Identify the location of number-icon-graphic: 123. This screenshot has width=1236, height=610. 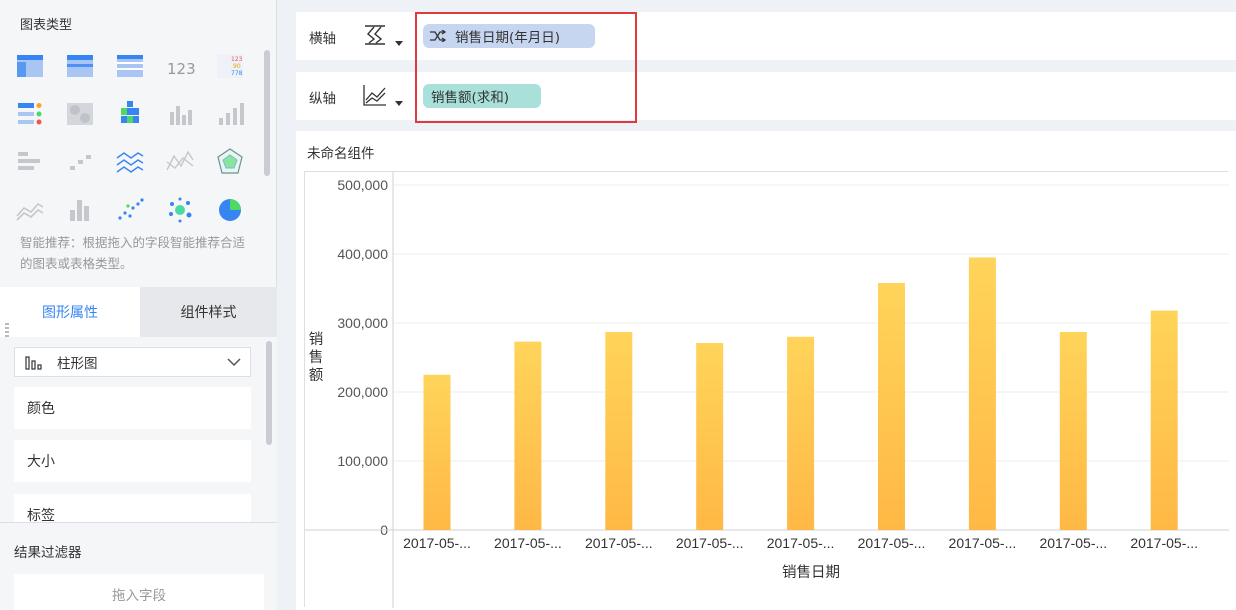
(181, 69).